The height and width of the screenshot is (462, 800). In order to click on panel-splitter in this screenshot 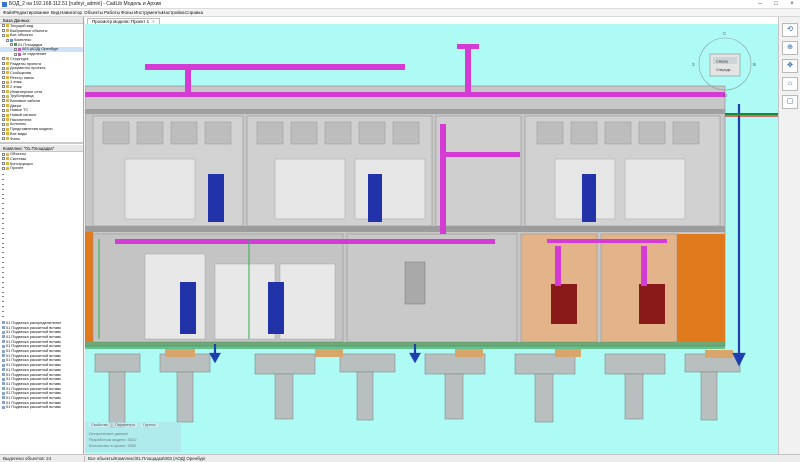, I will do `click(41, 143)`.